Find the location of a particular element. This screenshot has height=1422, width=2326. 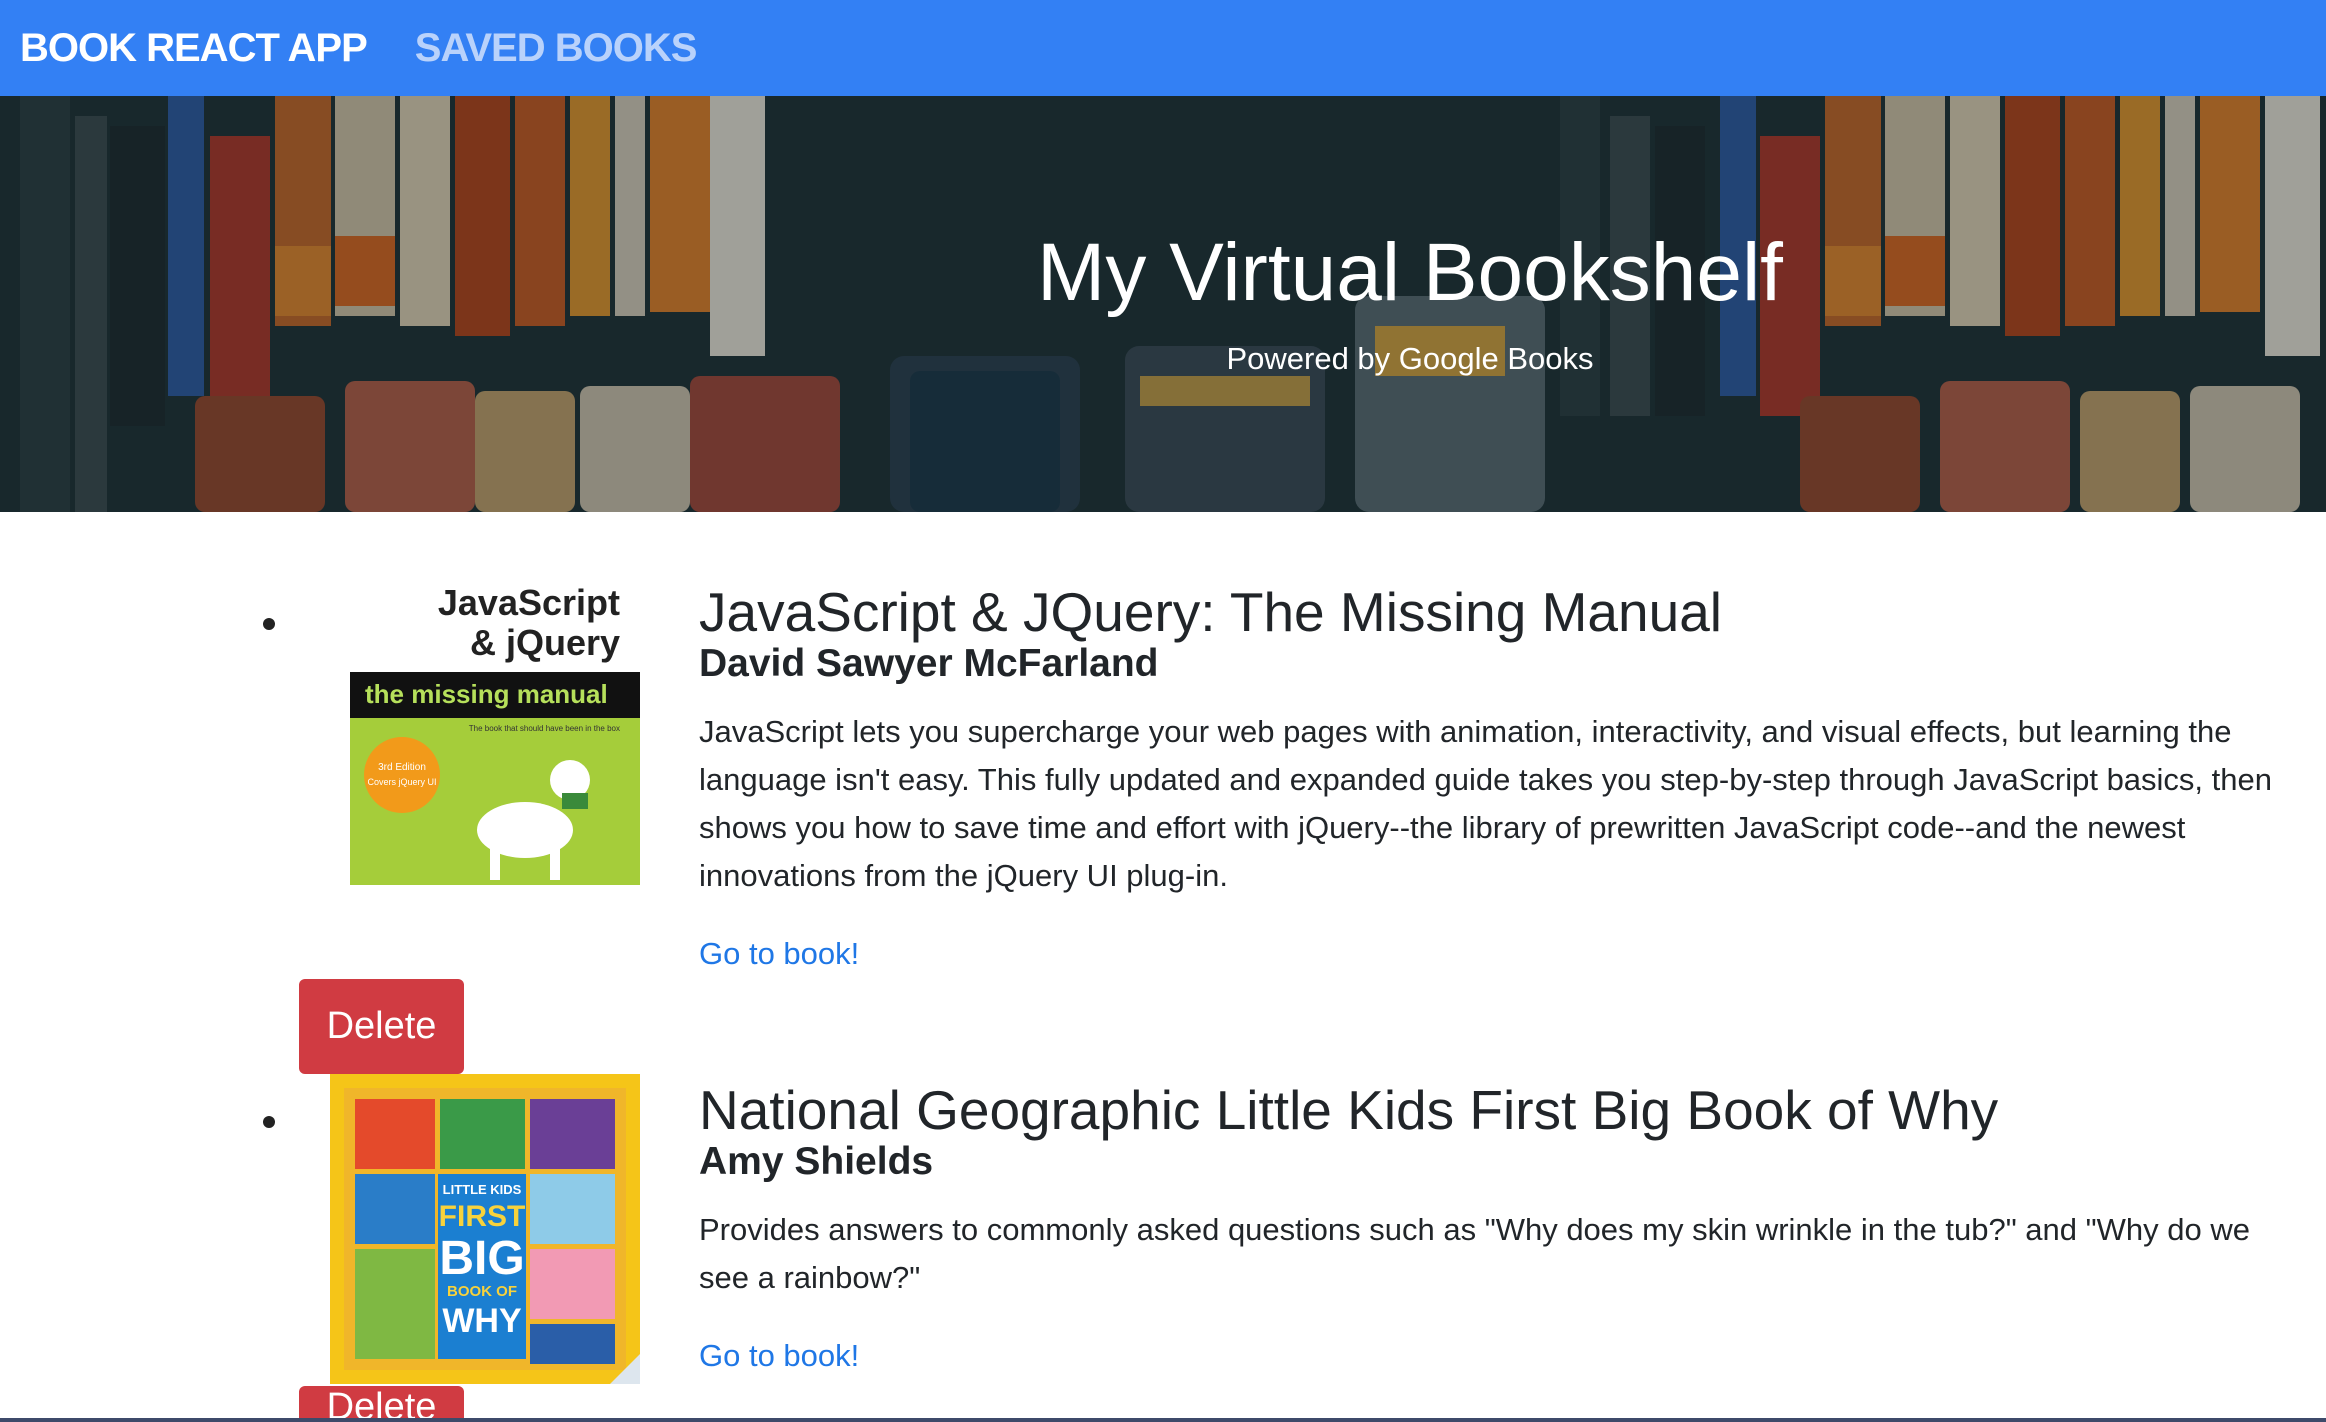

svg-text: FIRST is located at coordinates (482, 1216).